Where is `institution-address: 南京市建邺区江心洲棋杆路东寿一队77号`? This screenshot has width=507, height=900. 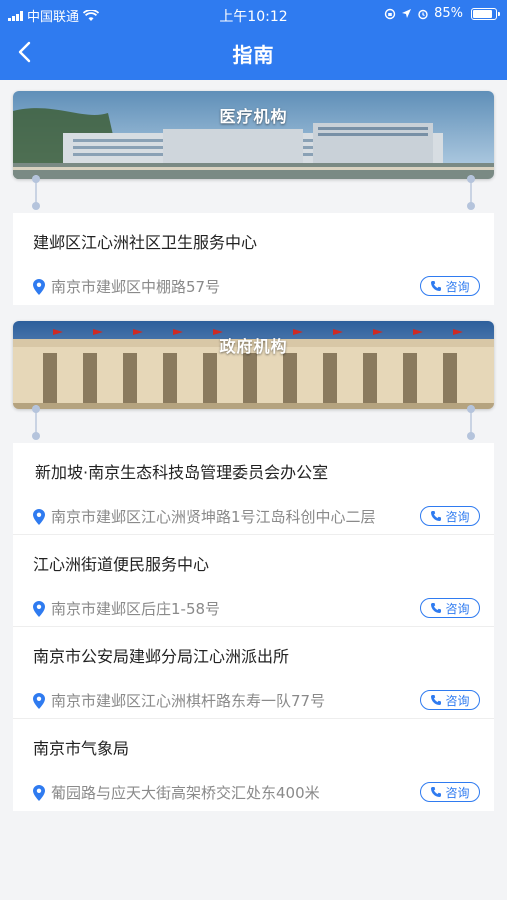
institution-address: 南京市建邺区江心洲棋杆路东寿一队77号 is located at coordinates (233, 700).